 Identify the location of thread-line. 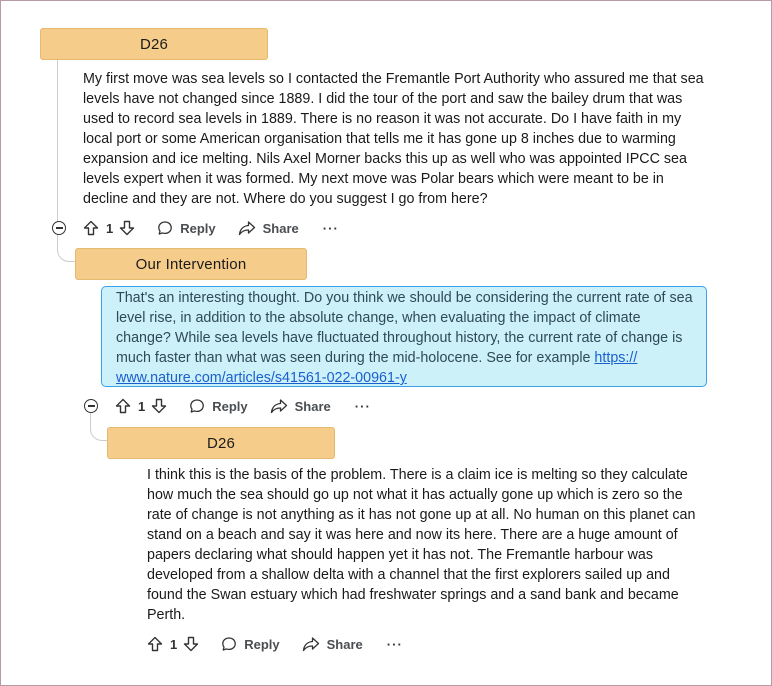
(99, 426).